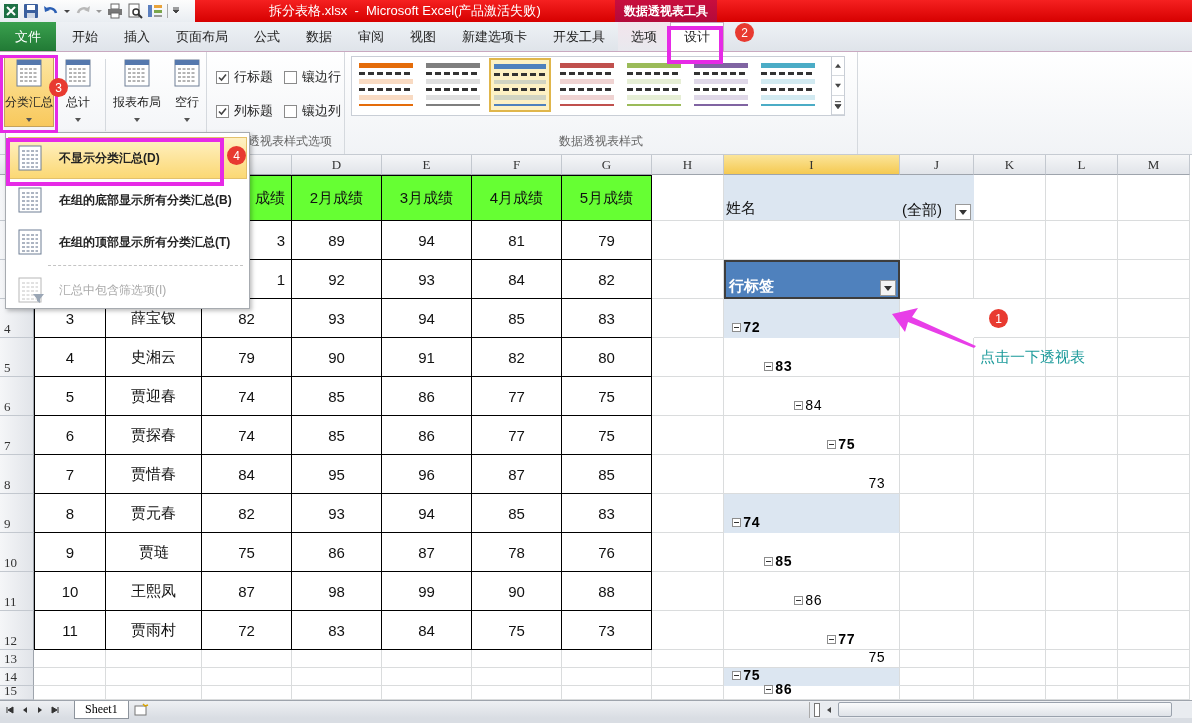  What do you see at coordinates (267, 36) in the screenshot?
I see `ribbon-tab: 公式` at bounding box center [267, 36].